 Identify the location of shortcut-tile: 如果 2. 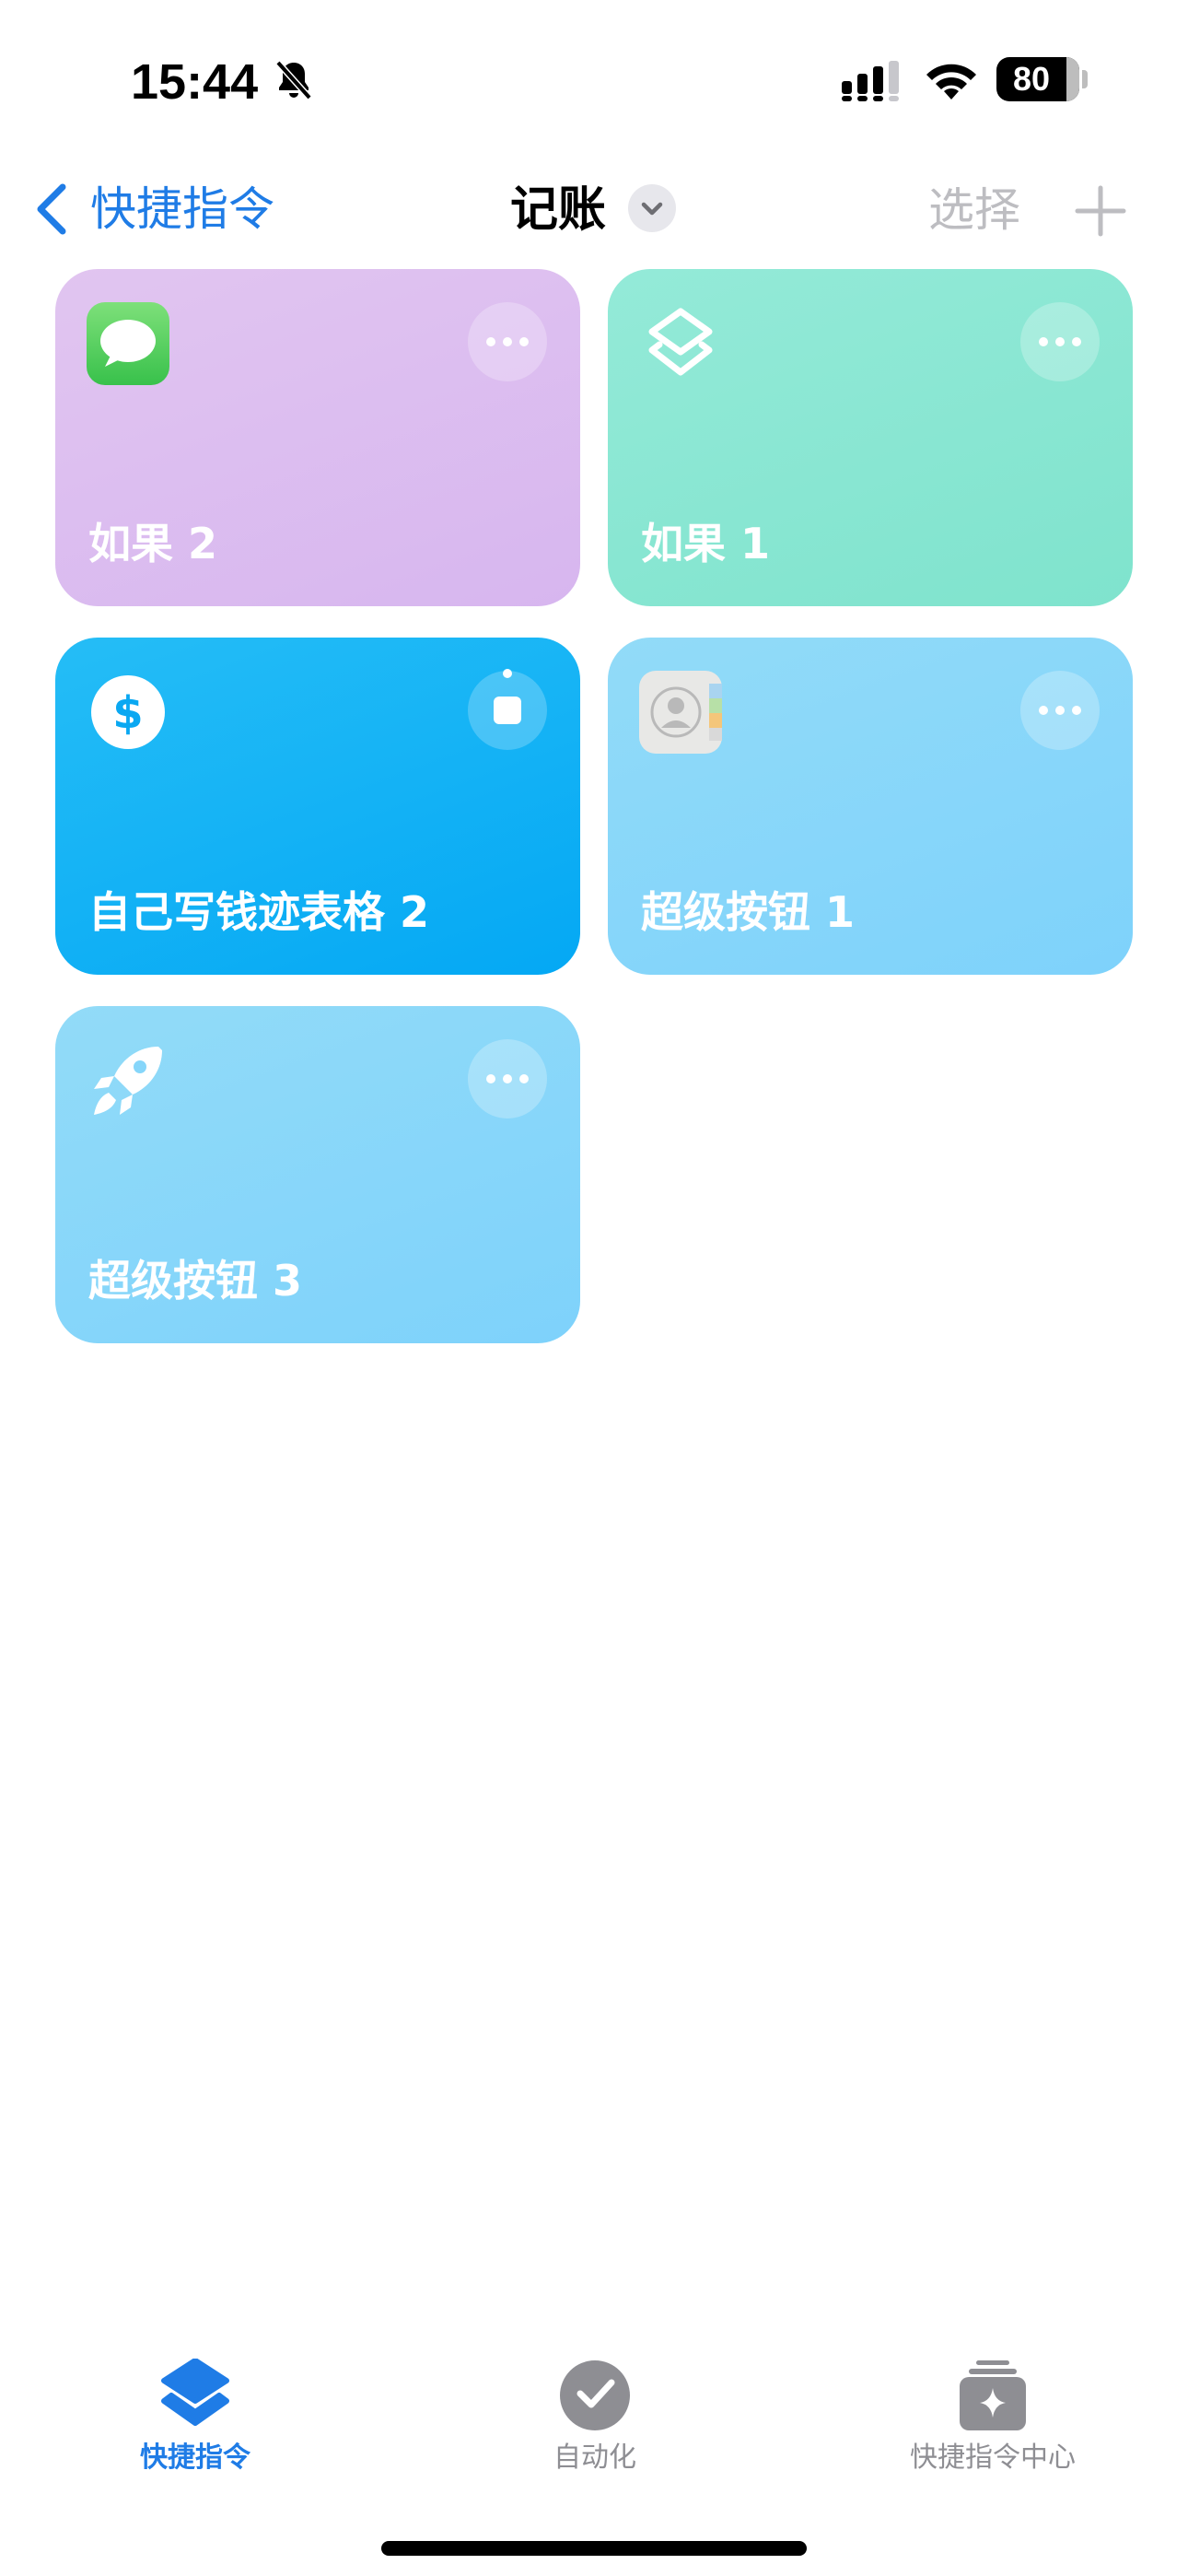
(317, 437).